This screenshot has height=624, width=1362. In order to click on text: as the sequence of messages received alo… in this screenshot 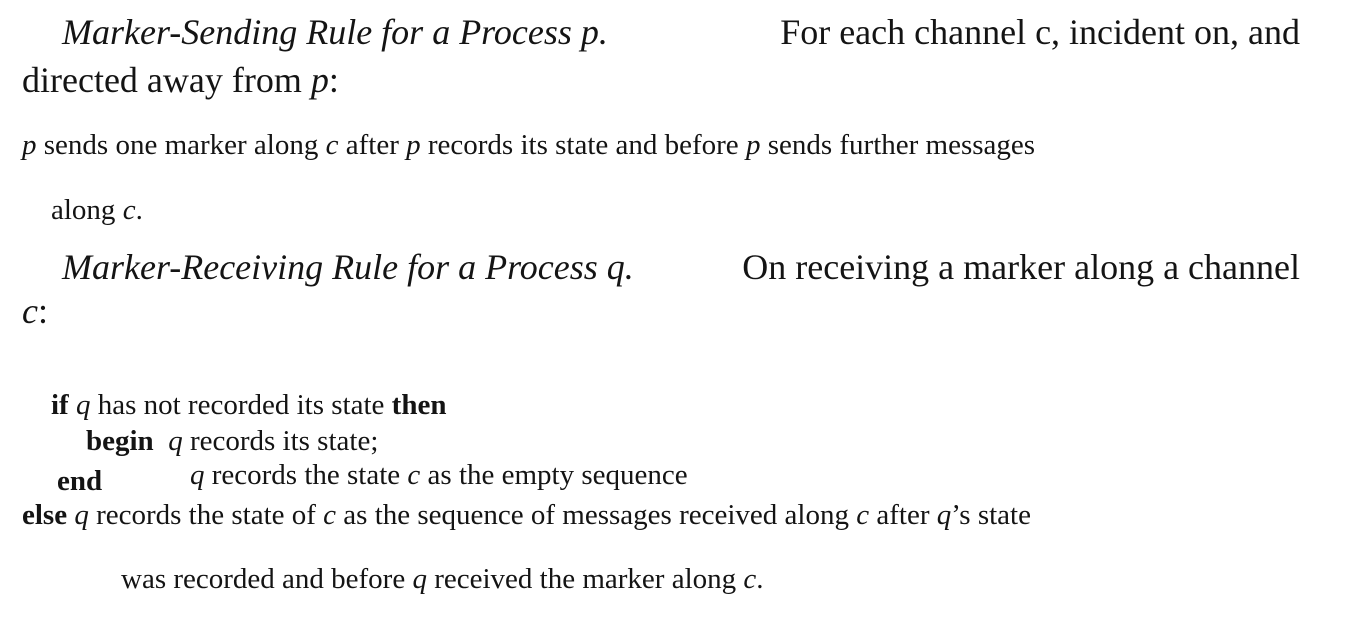, I will do `click(596, 515)`.